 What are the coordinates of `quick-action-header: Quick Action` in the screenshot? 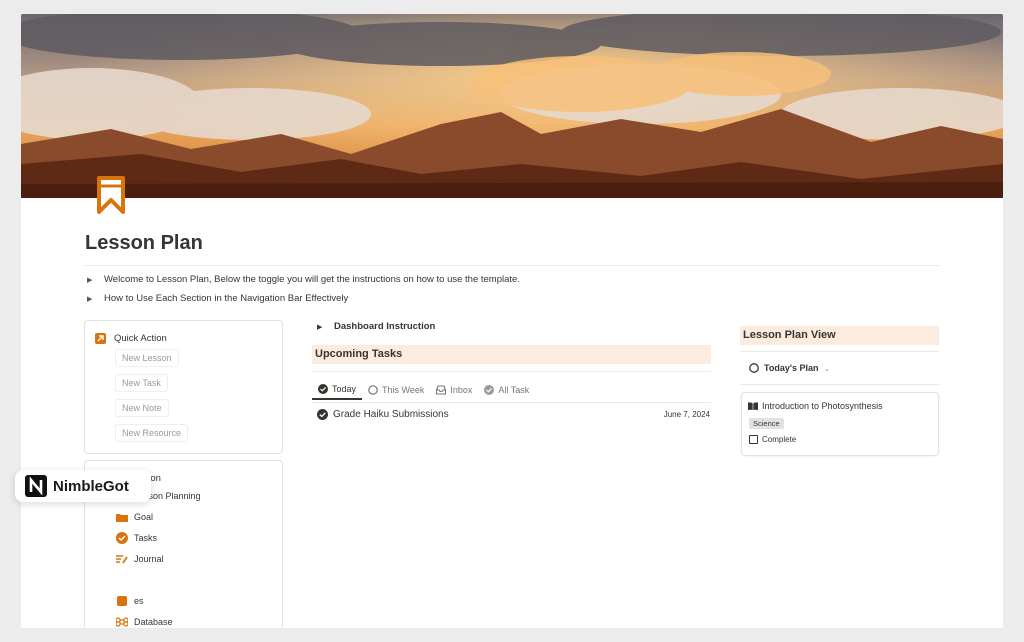 It's located at (131, 338).